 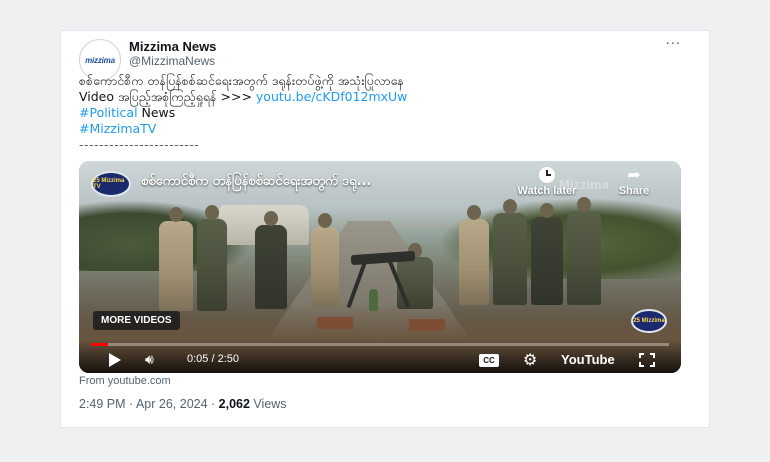 I want to click on share-arrow-icon: ➦, so click(x=634, y=174).